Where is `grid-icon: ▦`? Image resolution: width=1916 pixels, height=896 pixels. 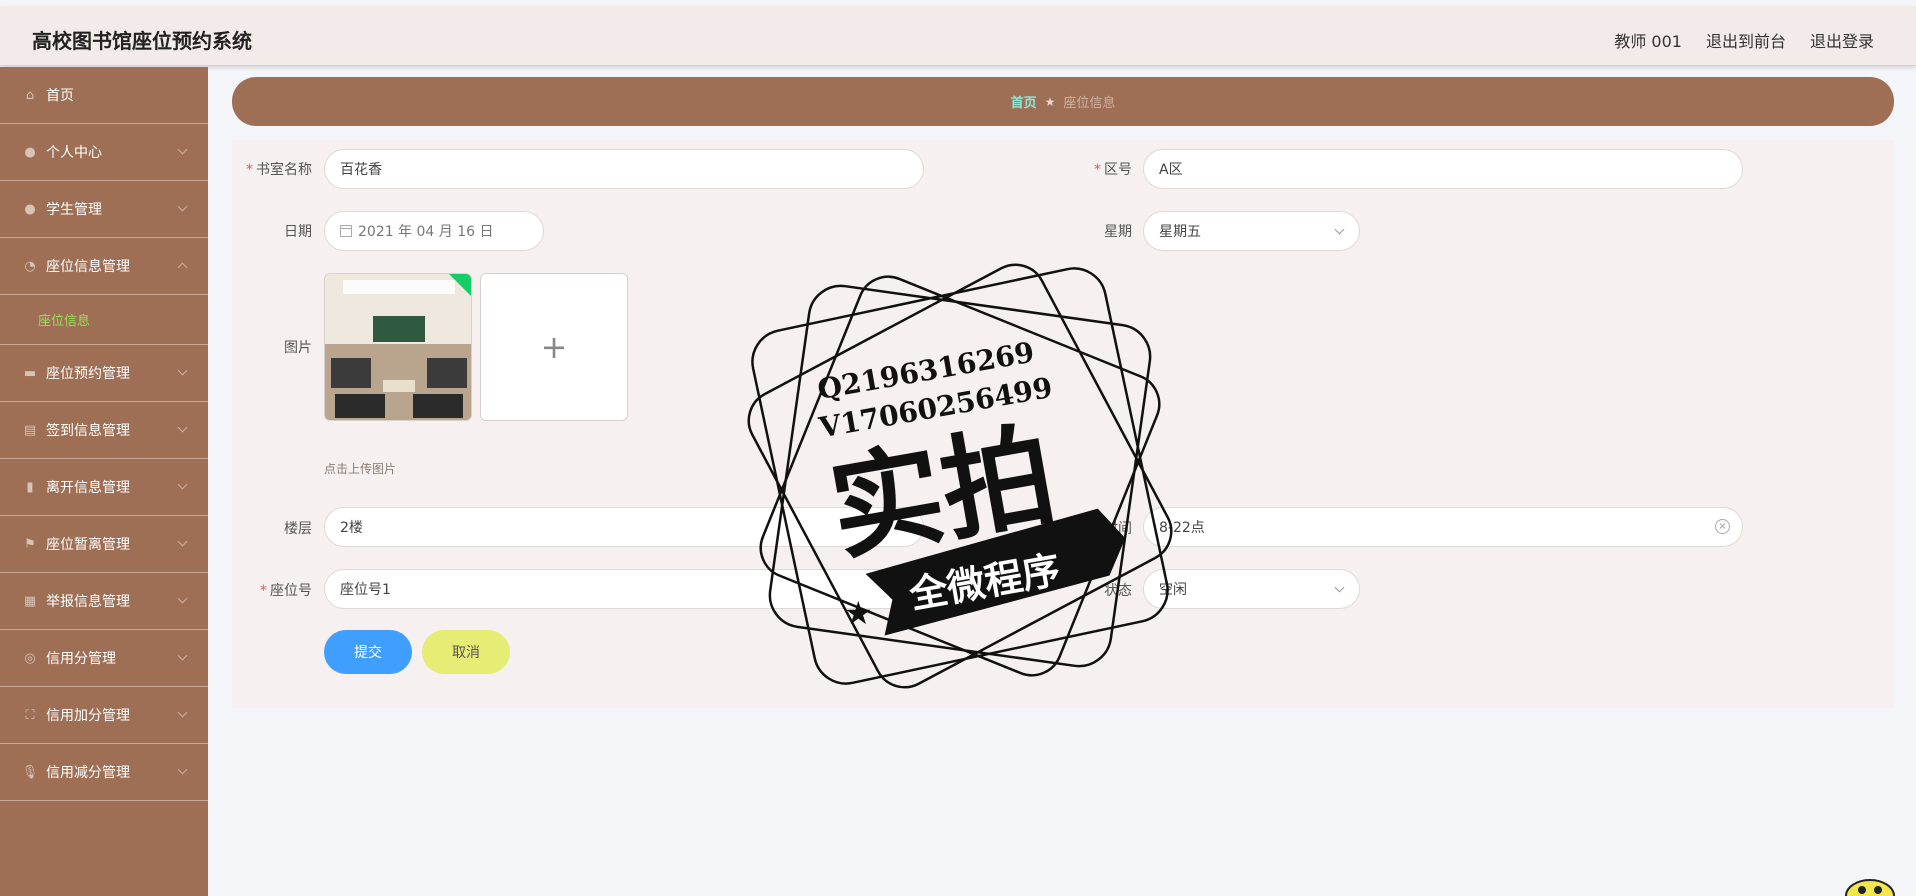
grid-icon: ▦ is located at coordinates (30, 601).